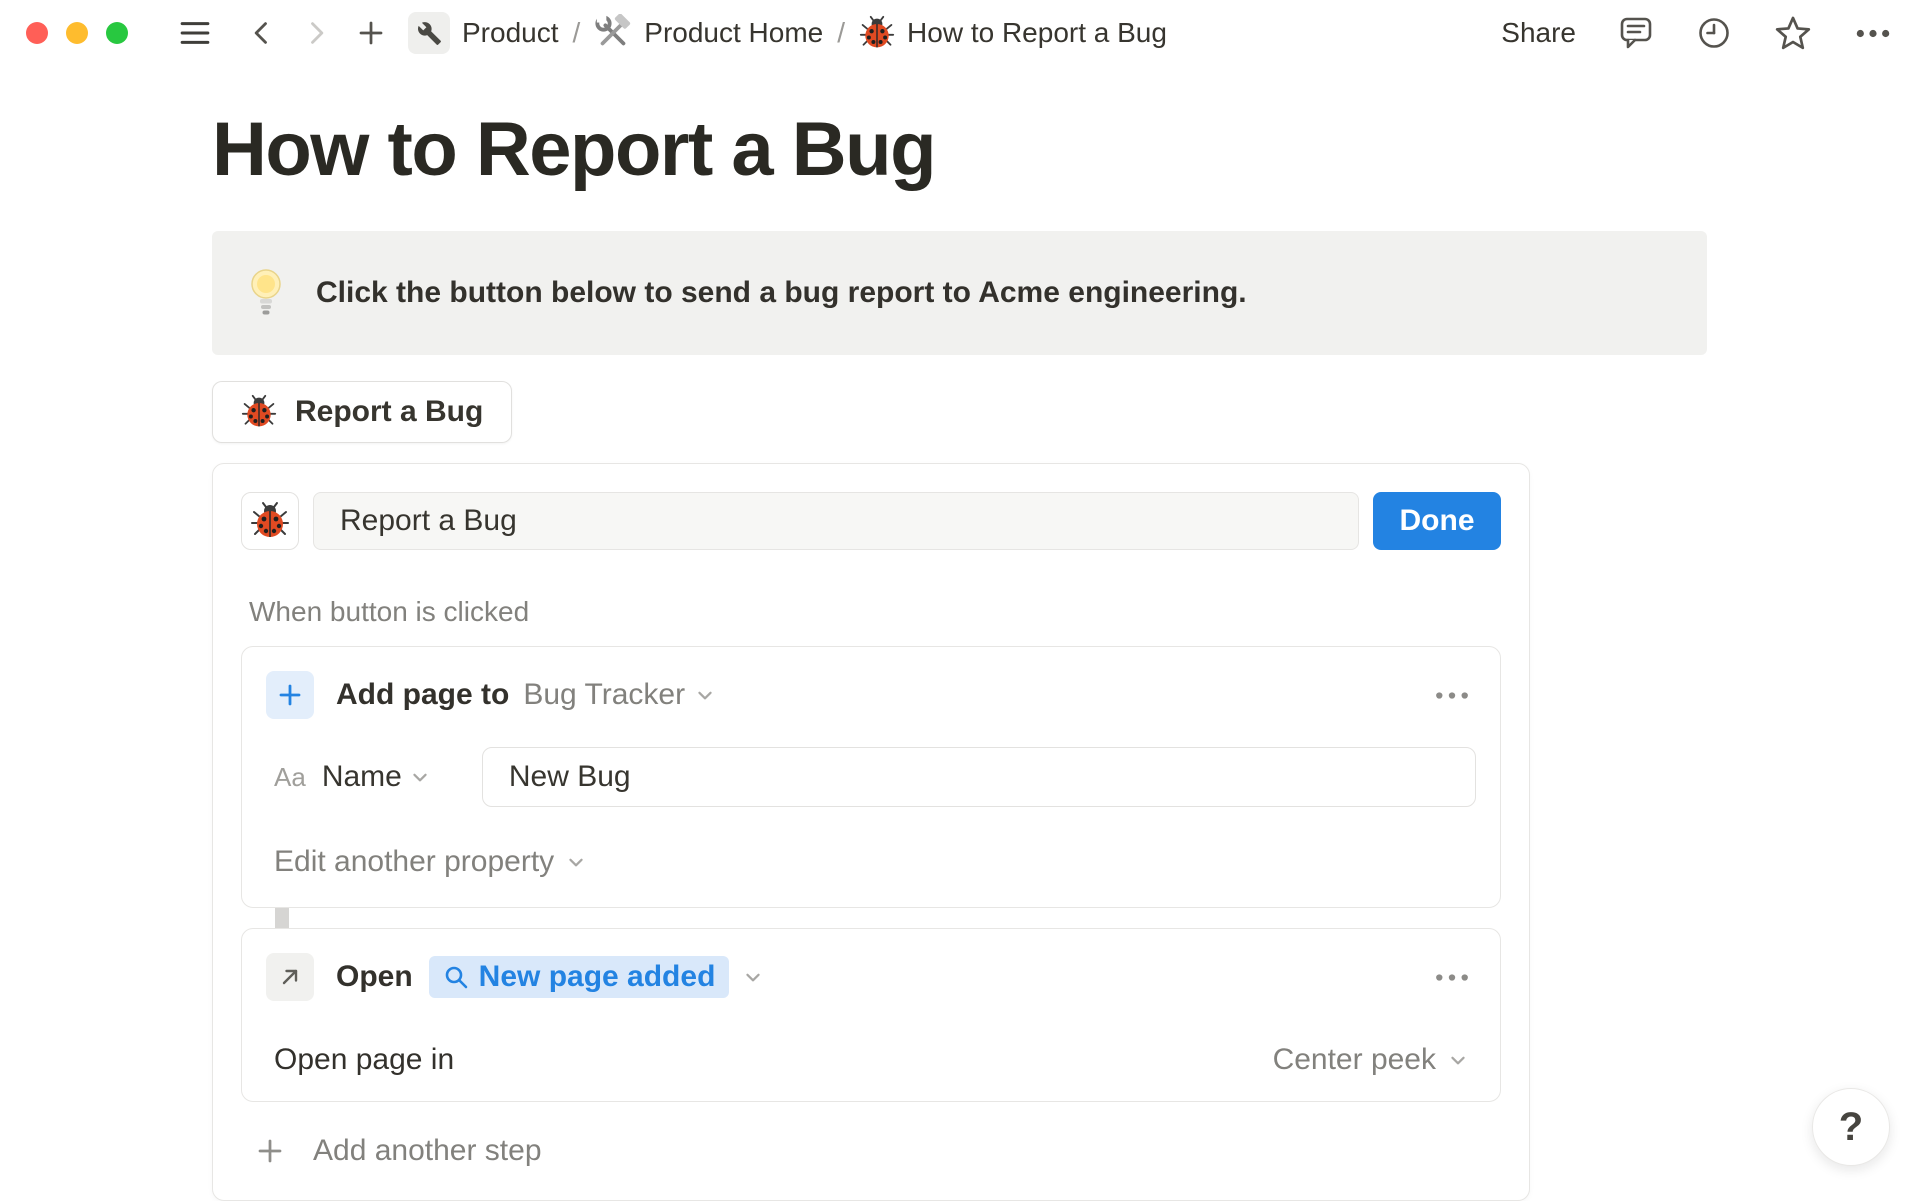 Image resolution: width=1920 pixels, height=1201 pixels. I want to click on breadcrumb-item-product: Product, so click(483, 33).